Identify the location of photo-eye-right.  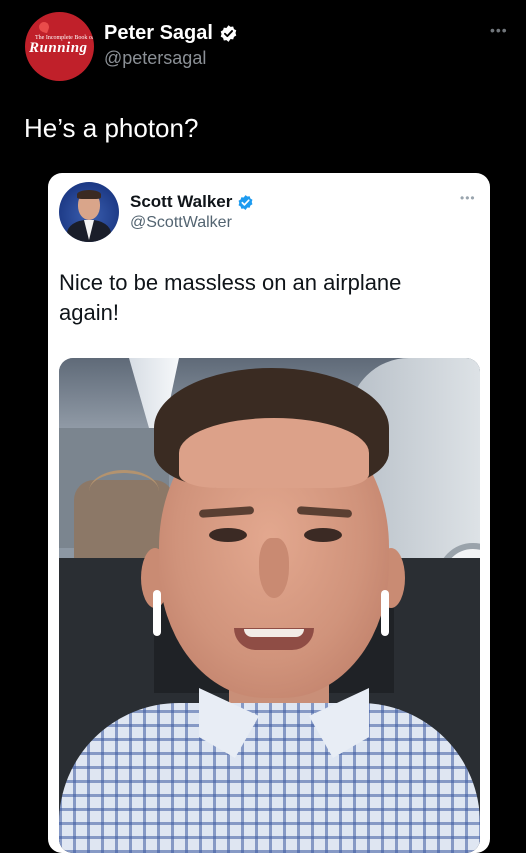
(323, 535).